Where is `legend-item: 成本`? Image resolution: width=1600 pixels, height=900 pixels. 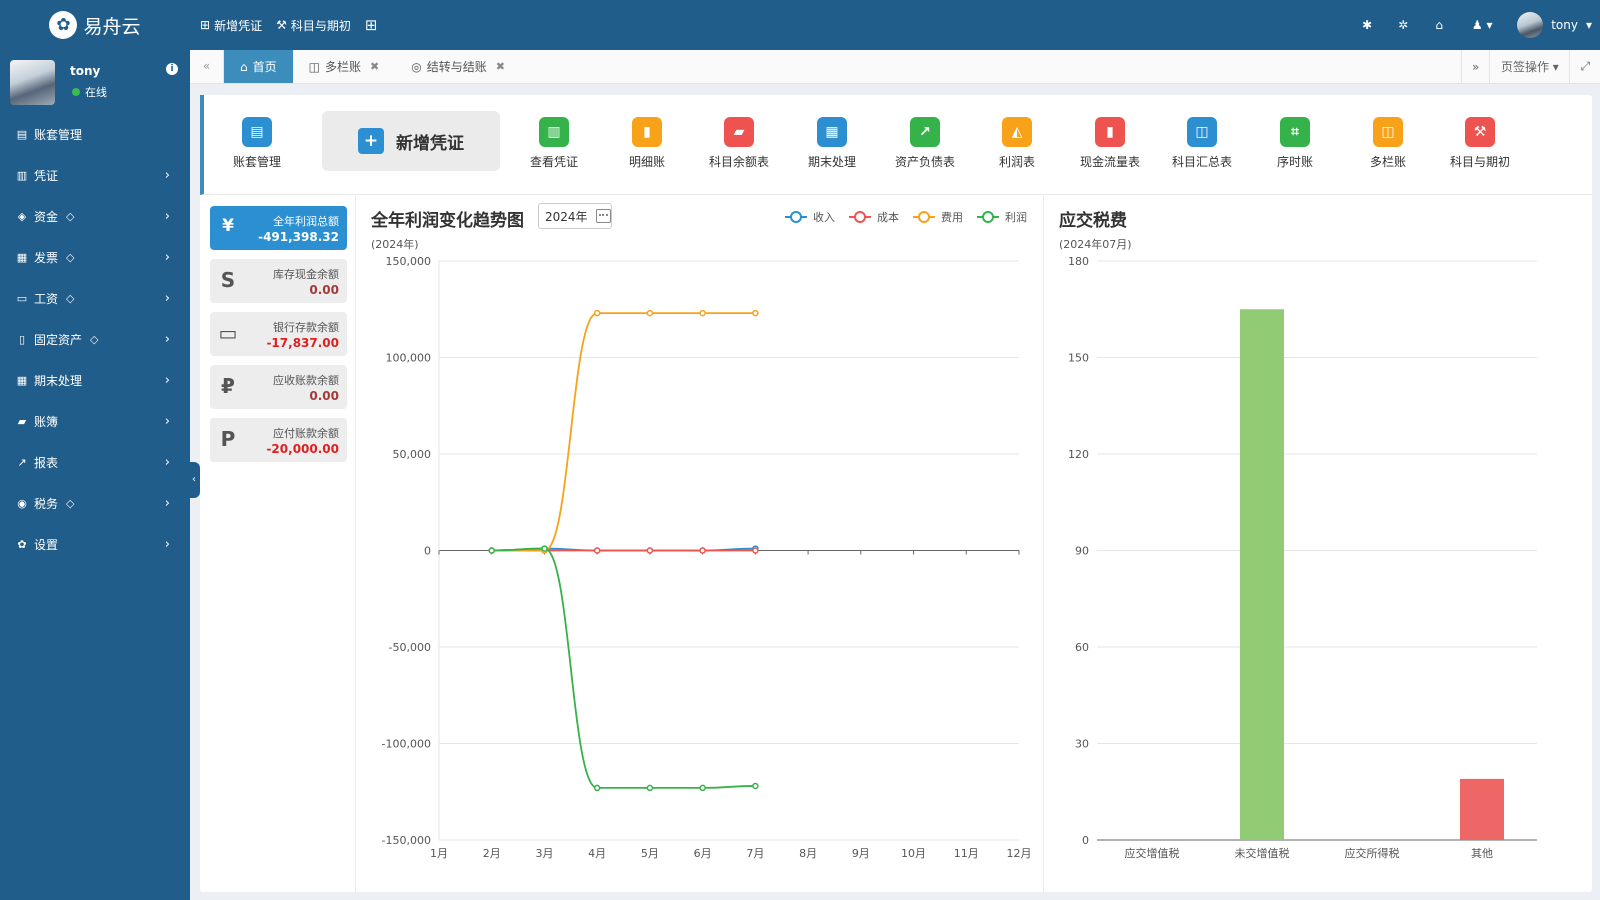
legend-item: 成本 is located at coordinates (874, 217).